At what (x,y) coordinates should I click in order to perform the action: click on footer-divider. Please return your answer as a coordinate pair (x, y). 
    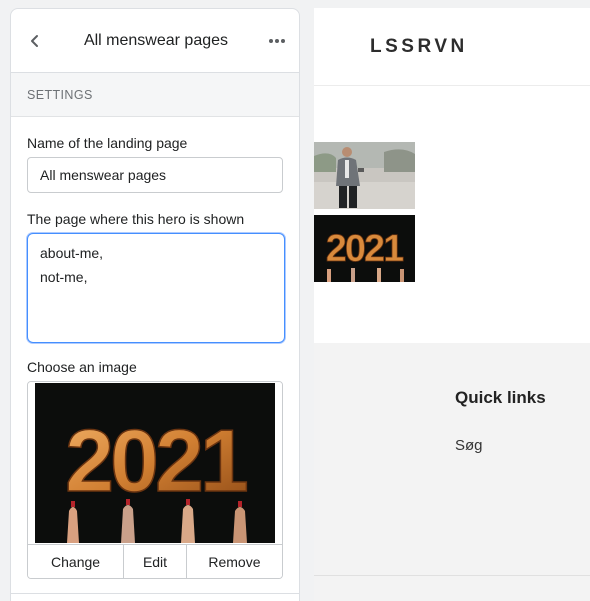
    Looking at the image, I should click on (452, 575).